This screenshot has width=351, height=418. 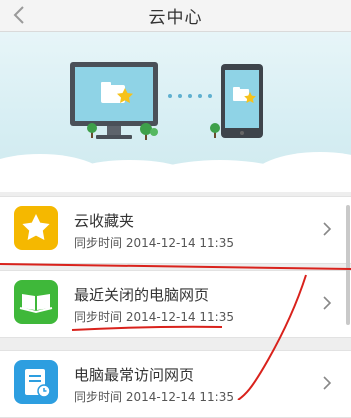 I want to click on open-book-icon, so click(x=36, y=302).